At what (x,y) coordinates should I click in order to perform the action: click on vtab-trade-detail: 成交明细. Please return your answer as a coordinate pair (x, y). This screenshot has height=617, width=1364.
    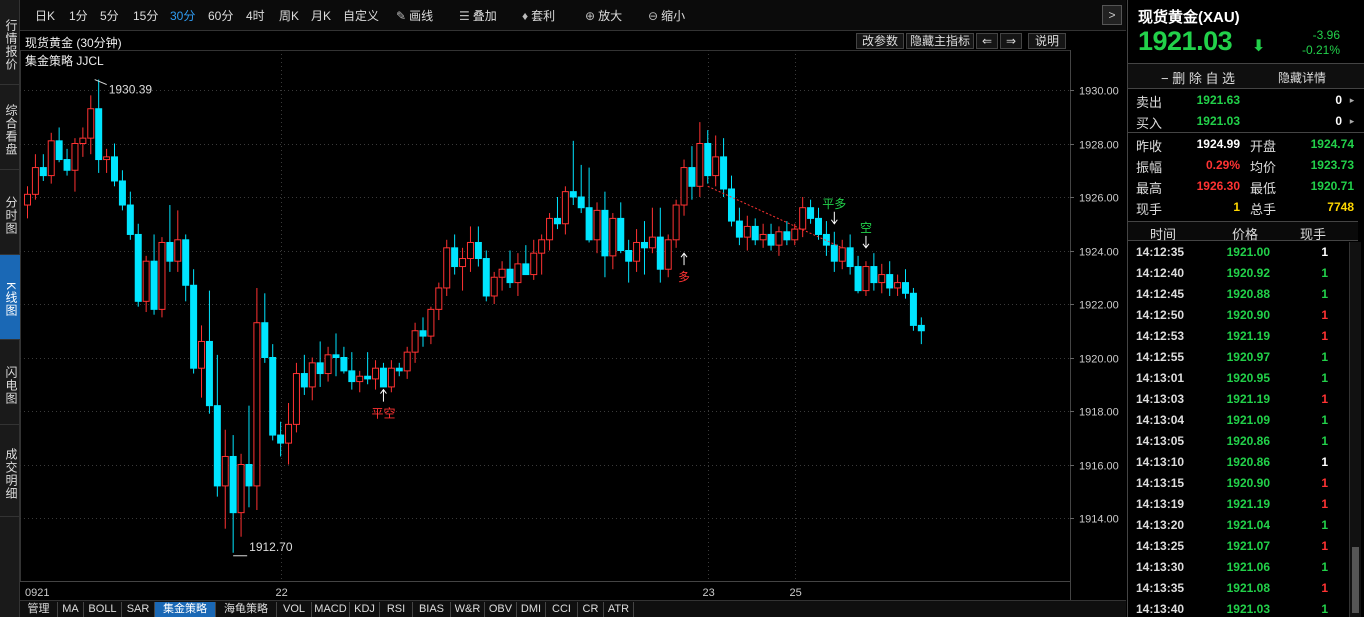
    Looking at the image, I should click on (10, 471).